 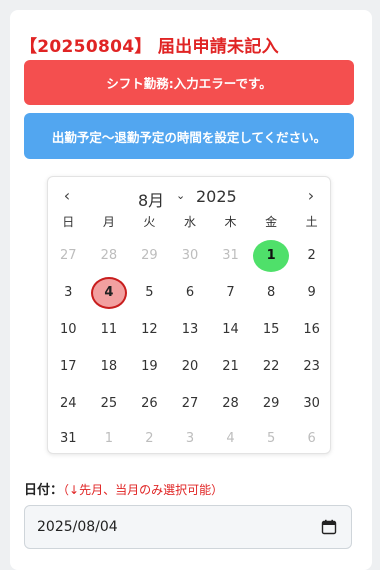 What do you see at coordinates (149, 222) in the screenshot?
I see `weekday-label: 火` at bounding box center [149, 222].